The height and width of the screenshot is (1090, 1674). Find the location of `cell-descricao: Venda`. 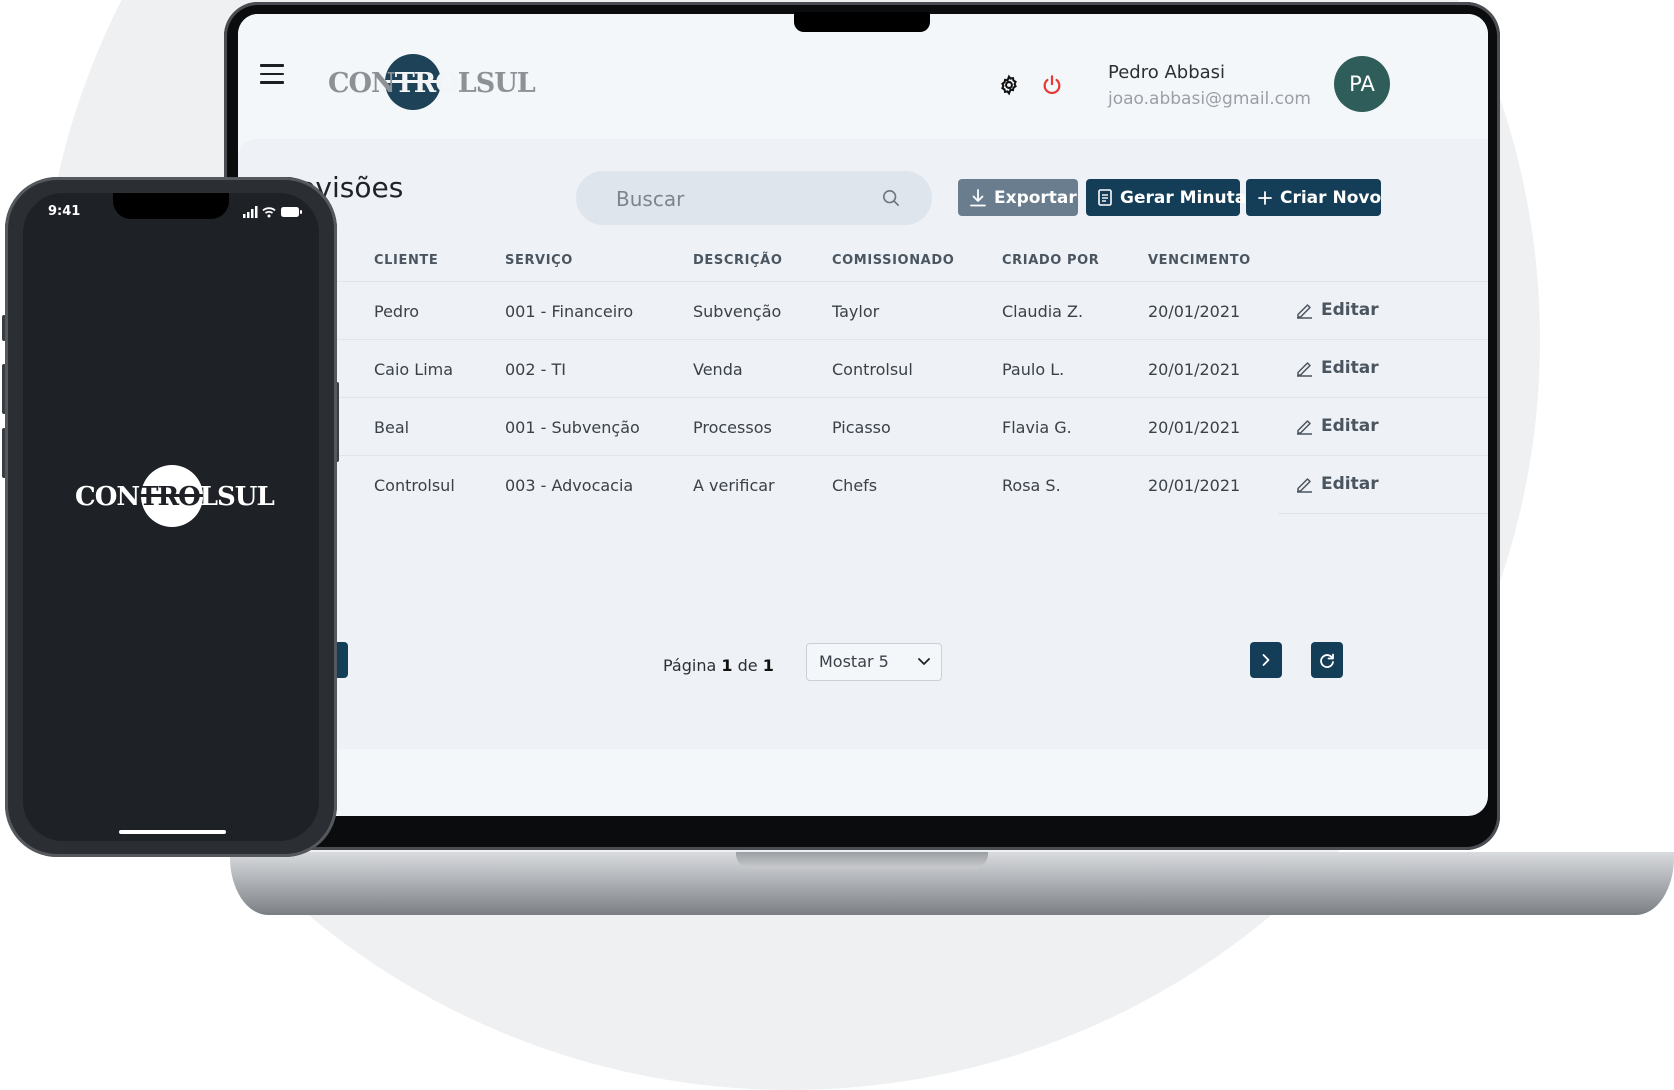

cell-descricao: Venda is located at coordinates (718, 369).